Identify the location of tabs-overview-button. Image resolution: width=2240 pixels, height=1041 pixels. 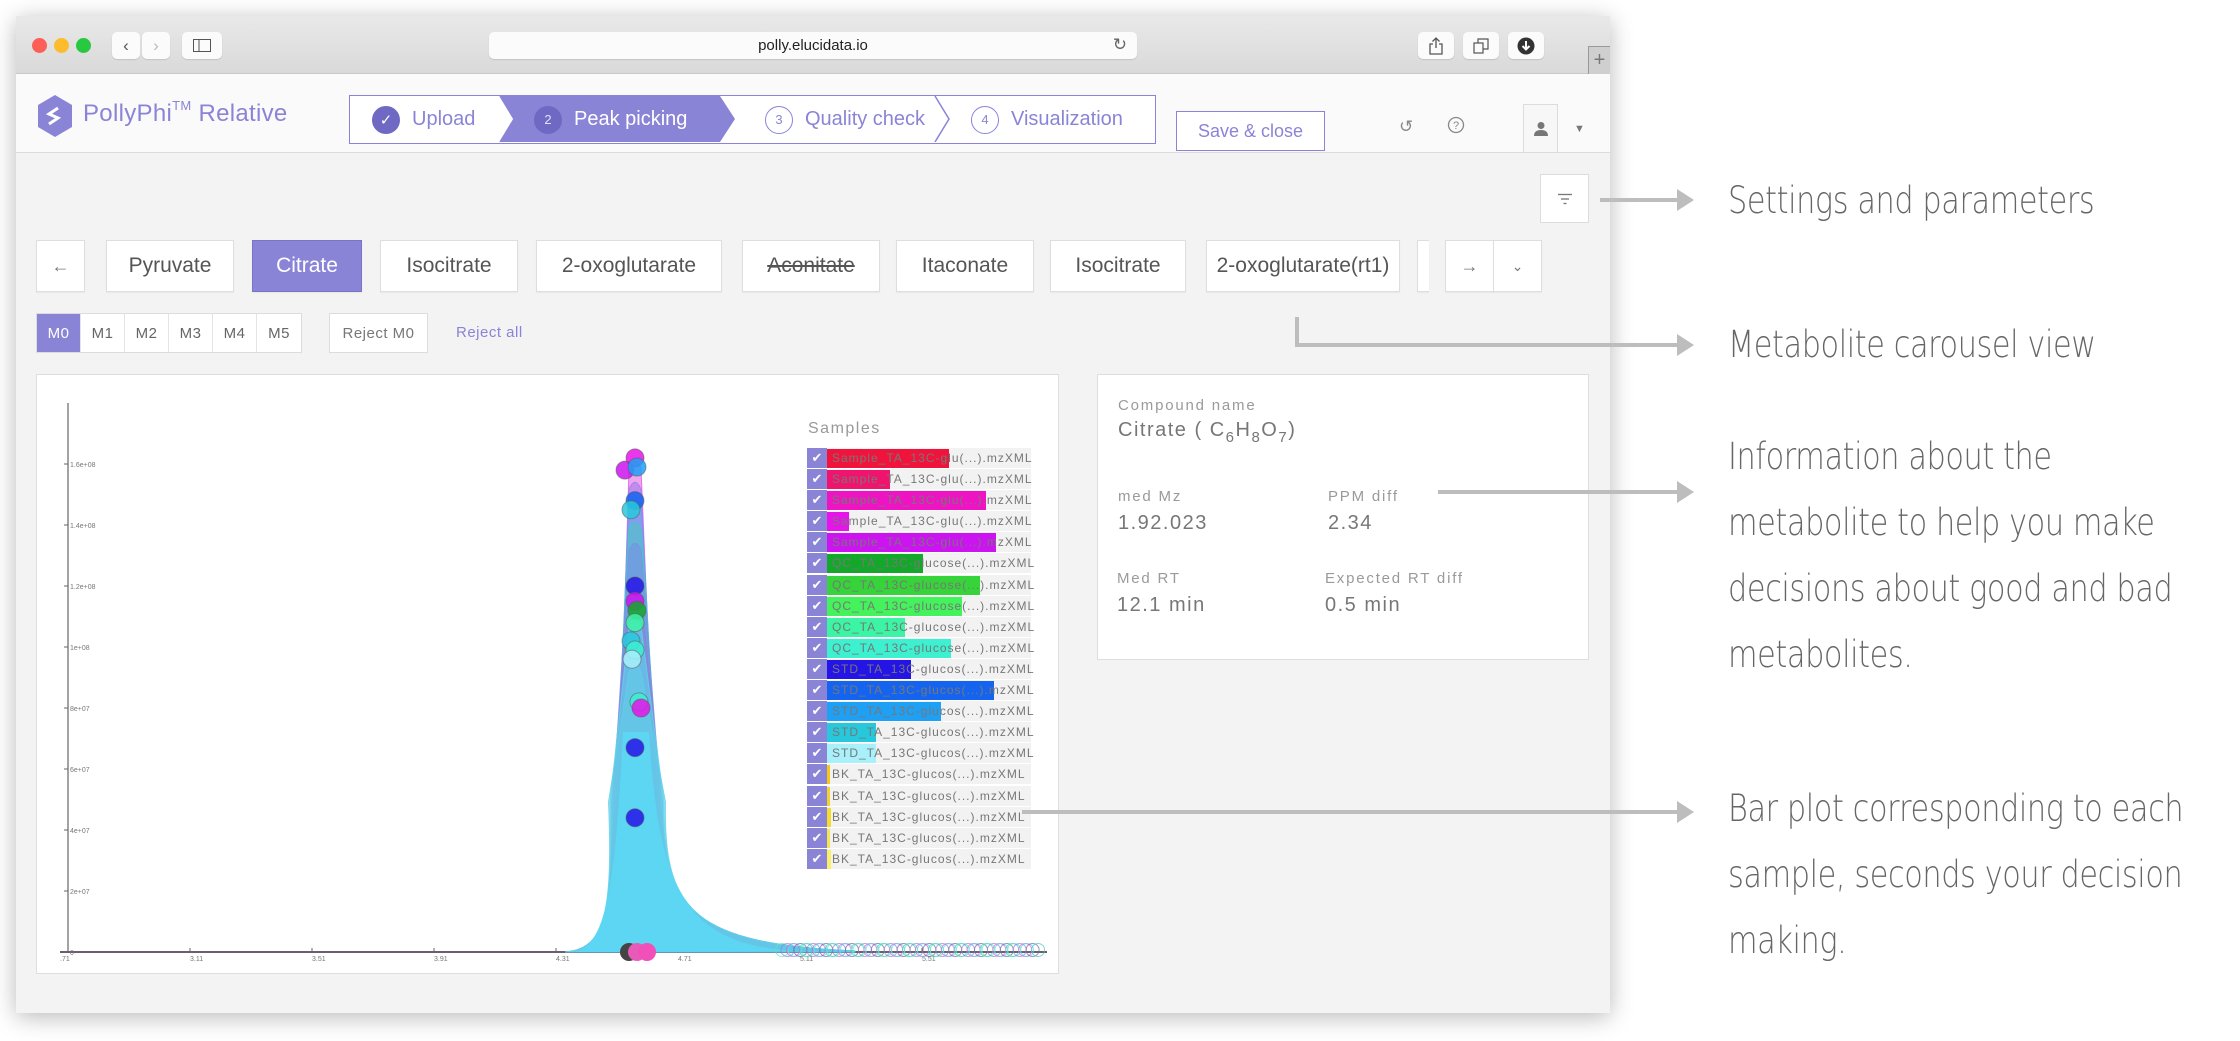
(1481, 45).